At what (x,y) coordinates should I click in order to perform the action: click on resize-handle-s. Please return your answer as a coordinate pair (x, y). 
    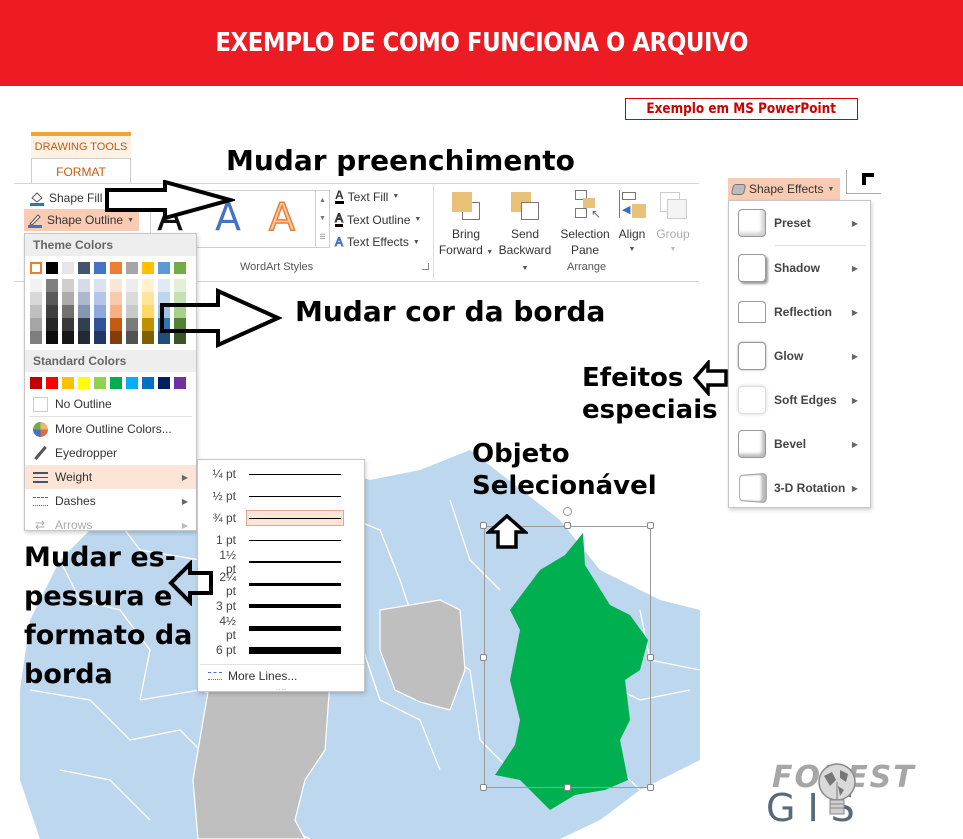
    Looking at the image, I should click on (567, 787).